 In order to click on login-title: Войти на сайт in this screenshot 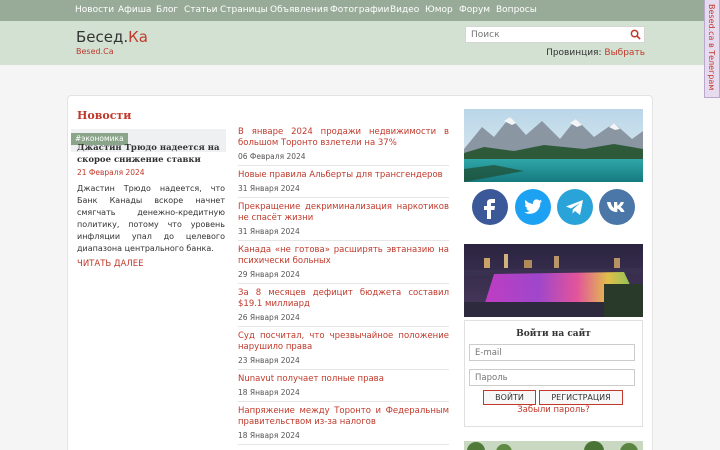, I will do `click(553, 334)`.